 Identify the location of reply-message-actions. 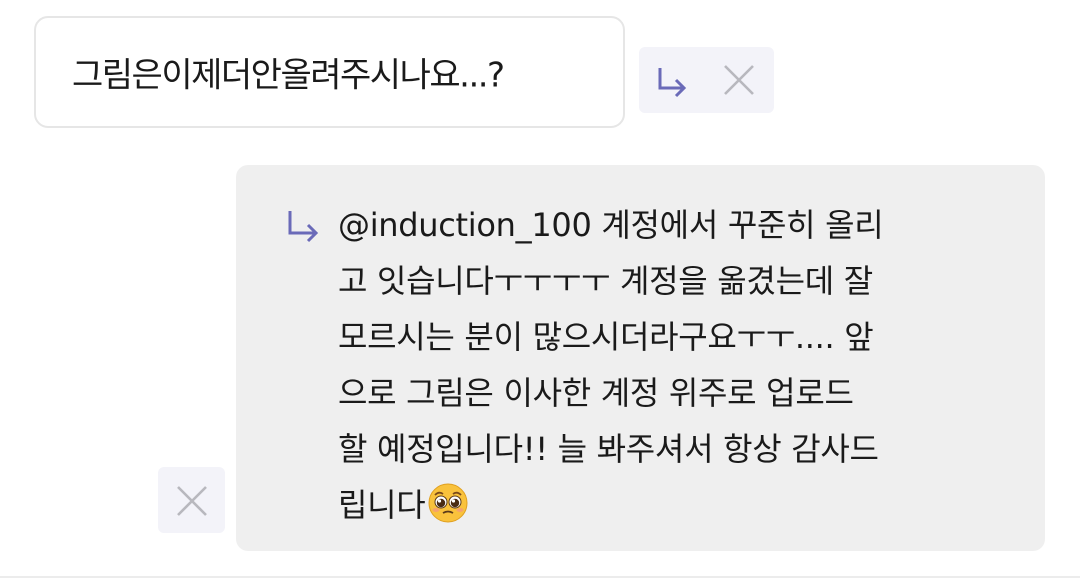
(191, 500).